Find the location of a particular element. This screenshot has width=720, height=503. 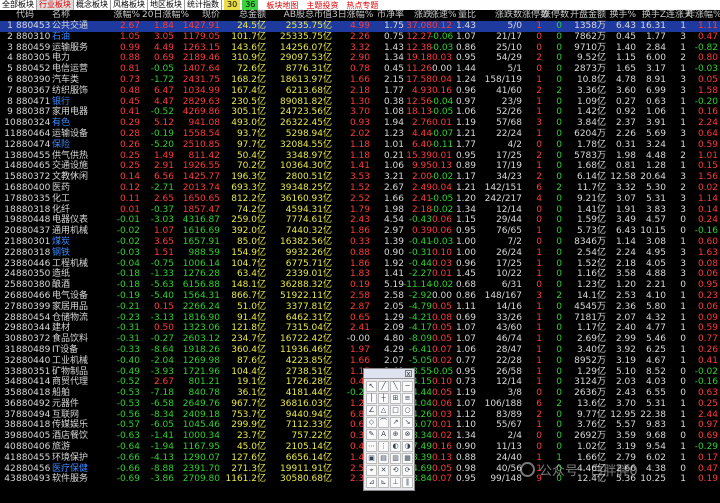

link-2: 热点专题 is located at coordinates (362, 5).